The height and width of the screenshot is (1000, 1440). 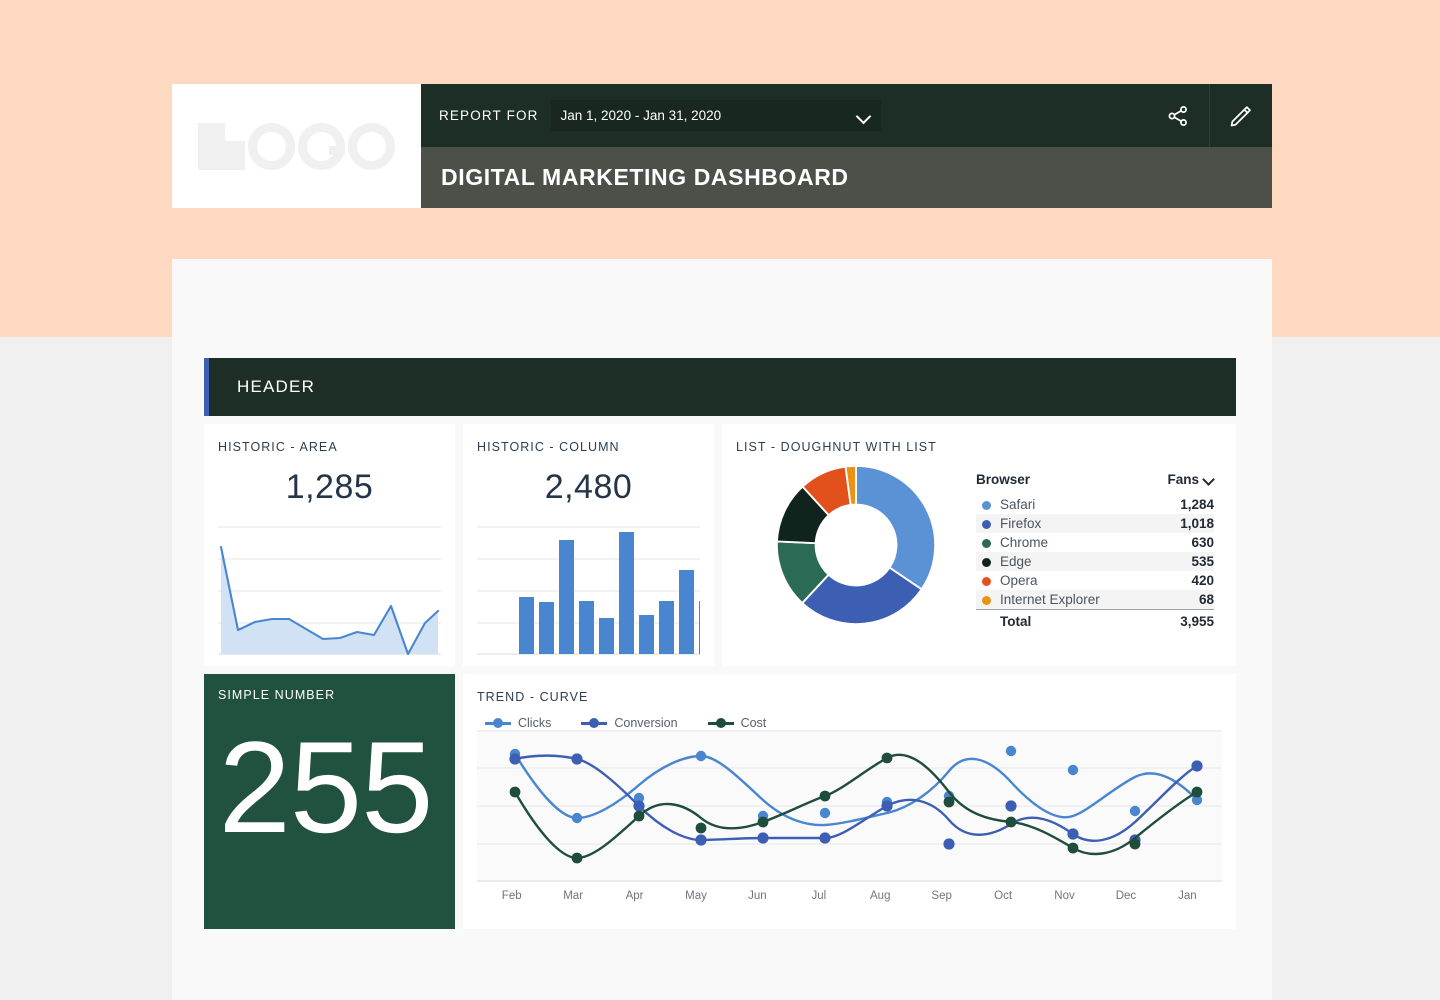 I want to click on pencil-icon, so click(x=1240, y=115).